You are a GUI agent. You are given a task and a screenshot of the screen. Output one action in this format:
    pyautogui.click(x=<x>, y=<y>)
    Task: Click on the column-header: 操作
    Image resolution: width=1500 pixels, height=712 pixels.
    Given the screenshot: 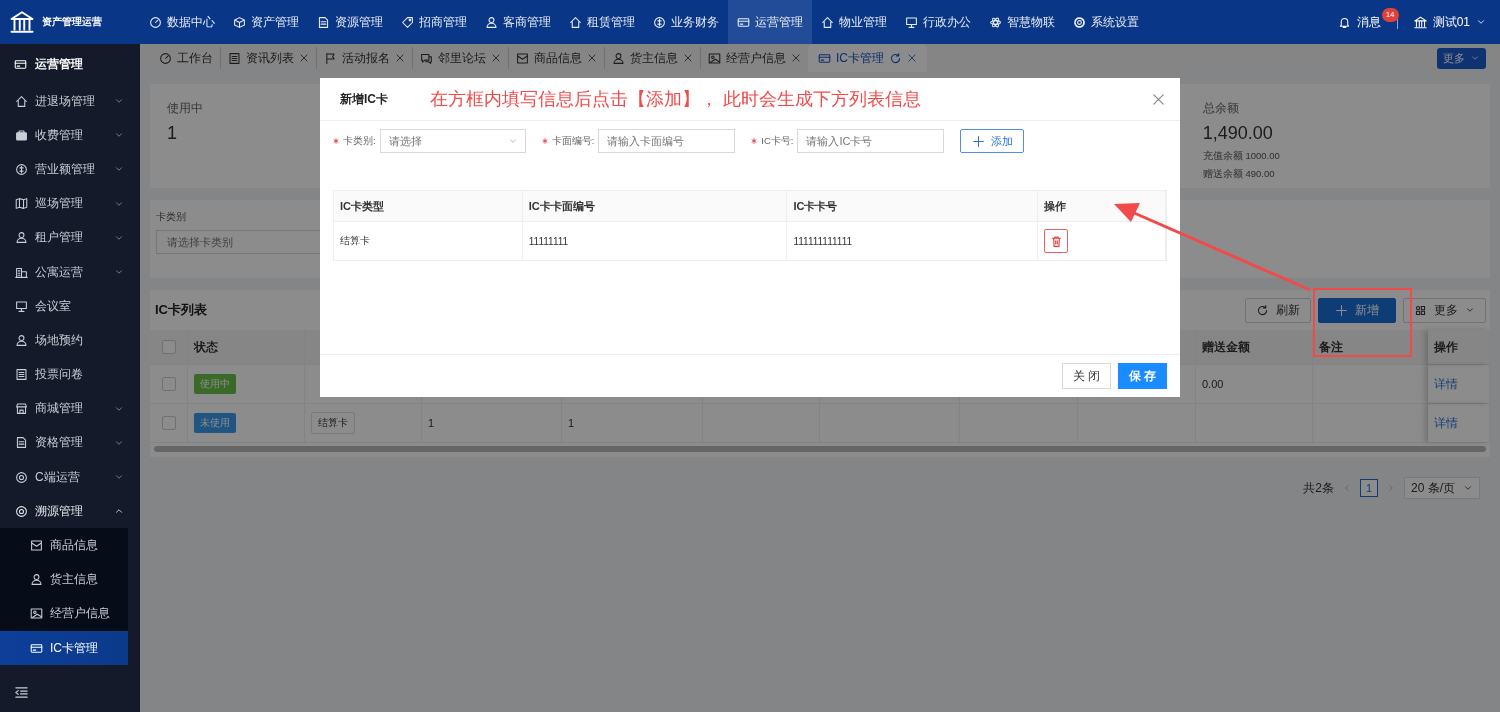 What is the action you would take?
    pyautogui.click(x=1055, y=206)
    